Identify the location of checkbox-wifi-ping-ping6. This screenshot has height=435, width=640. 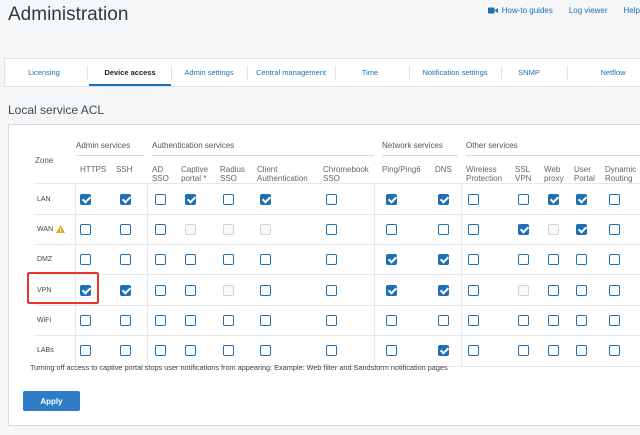
(391, 320).